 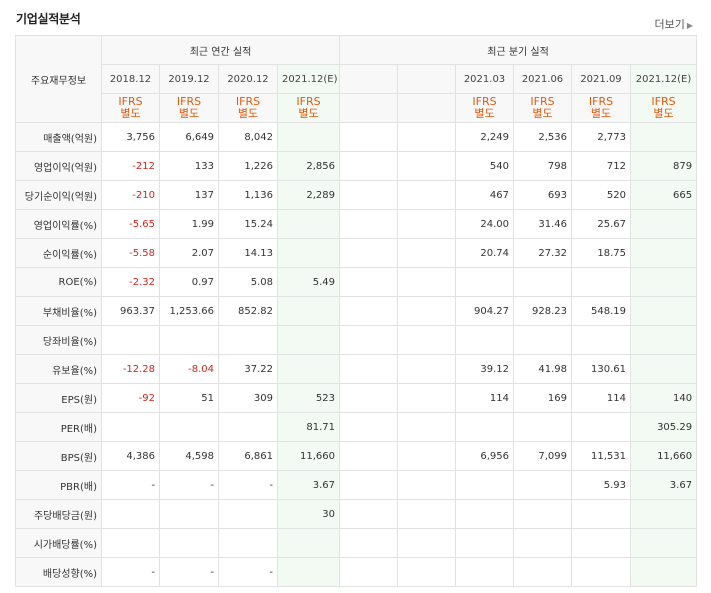 I want to click on annual-value: 1,226, so click(x=248, y=166).